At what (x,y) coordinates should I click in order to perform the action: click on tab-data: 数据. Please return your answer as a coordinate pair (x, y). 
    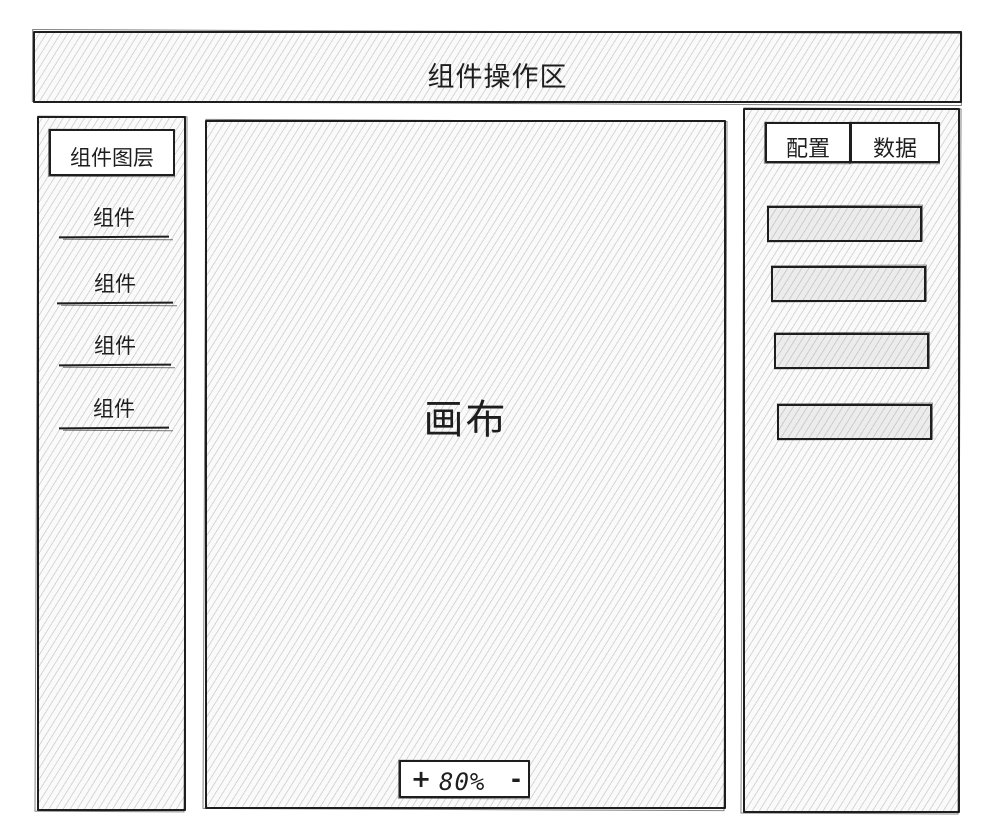
    Looking at the image, I should click on (895, 142).